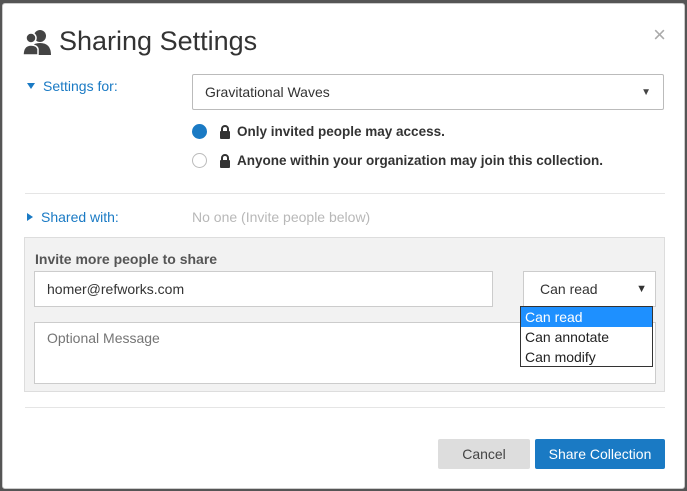 The height and width of the screenshot is (491, 687). Describe the element at coordinates (659, 35) in the screenshot. I see `close-icon: ×` at that location.